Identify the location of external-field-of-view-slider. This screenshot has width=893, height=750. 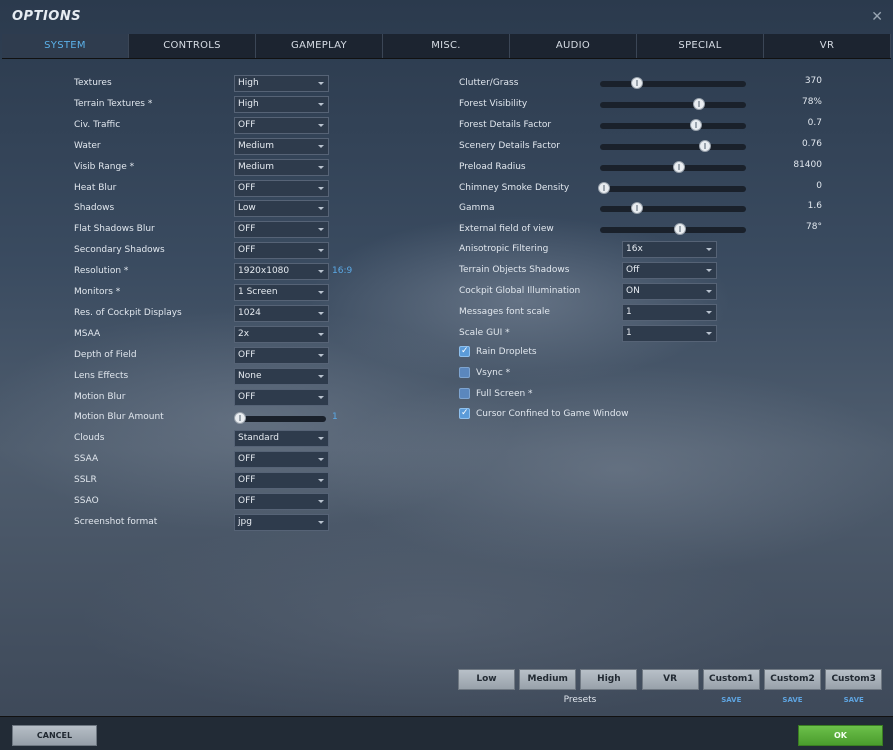
(673, 229).